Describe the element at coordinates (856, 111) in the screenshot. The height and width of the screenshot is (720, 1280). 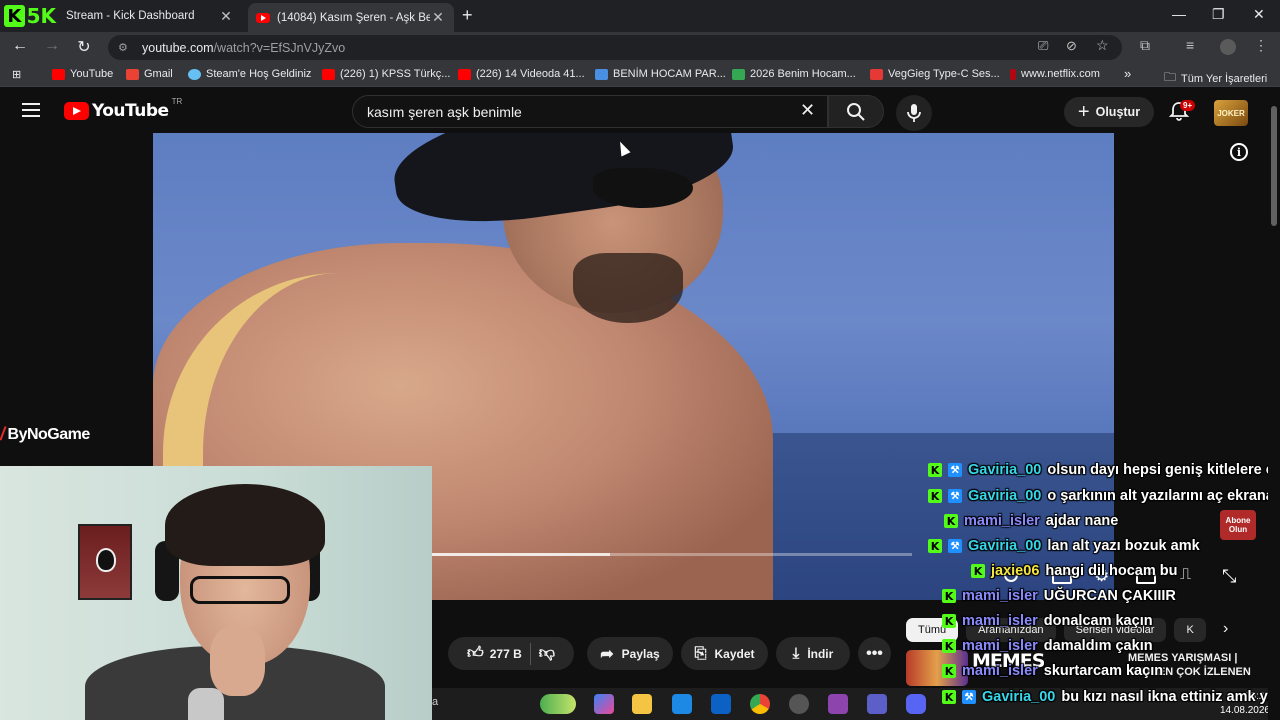
I see `search-button` at that location.